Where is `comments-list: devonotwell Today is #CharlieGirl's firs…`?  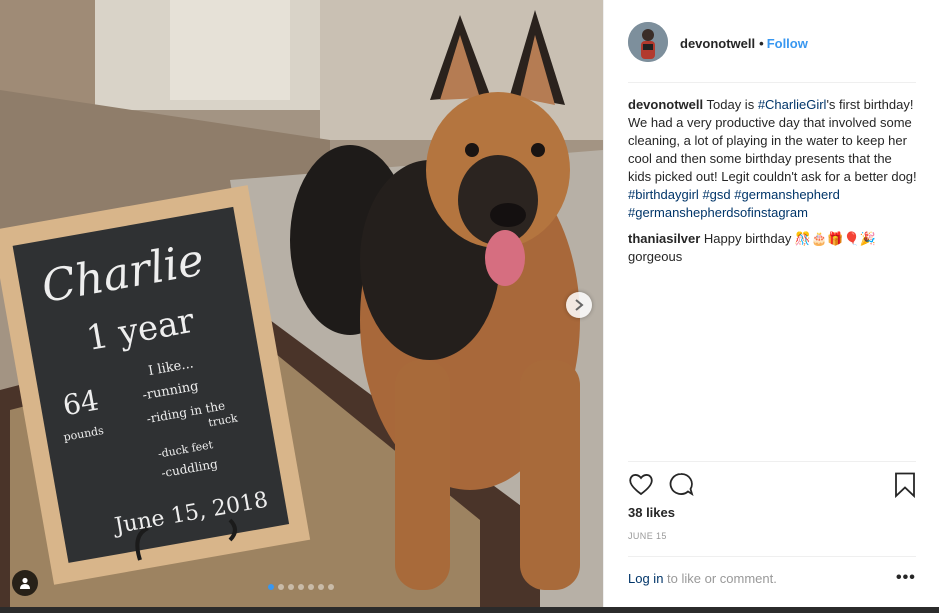
comments-list: devonotwell Today is #CharlieGirl's firs… is located at coordinates (773, 185).